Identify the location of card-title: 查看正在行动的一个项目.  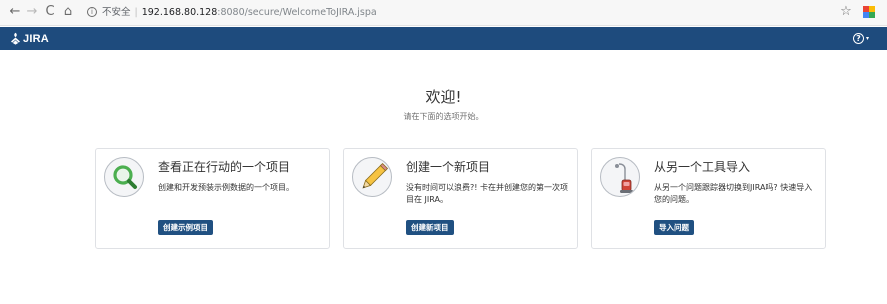
(224, 167).